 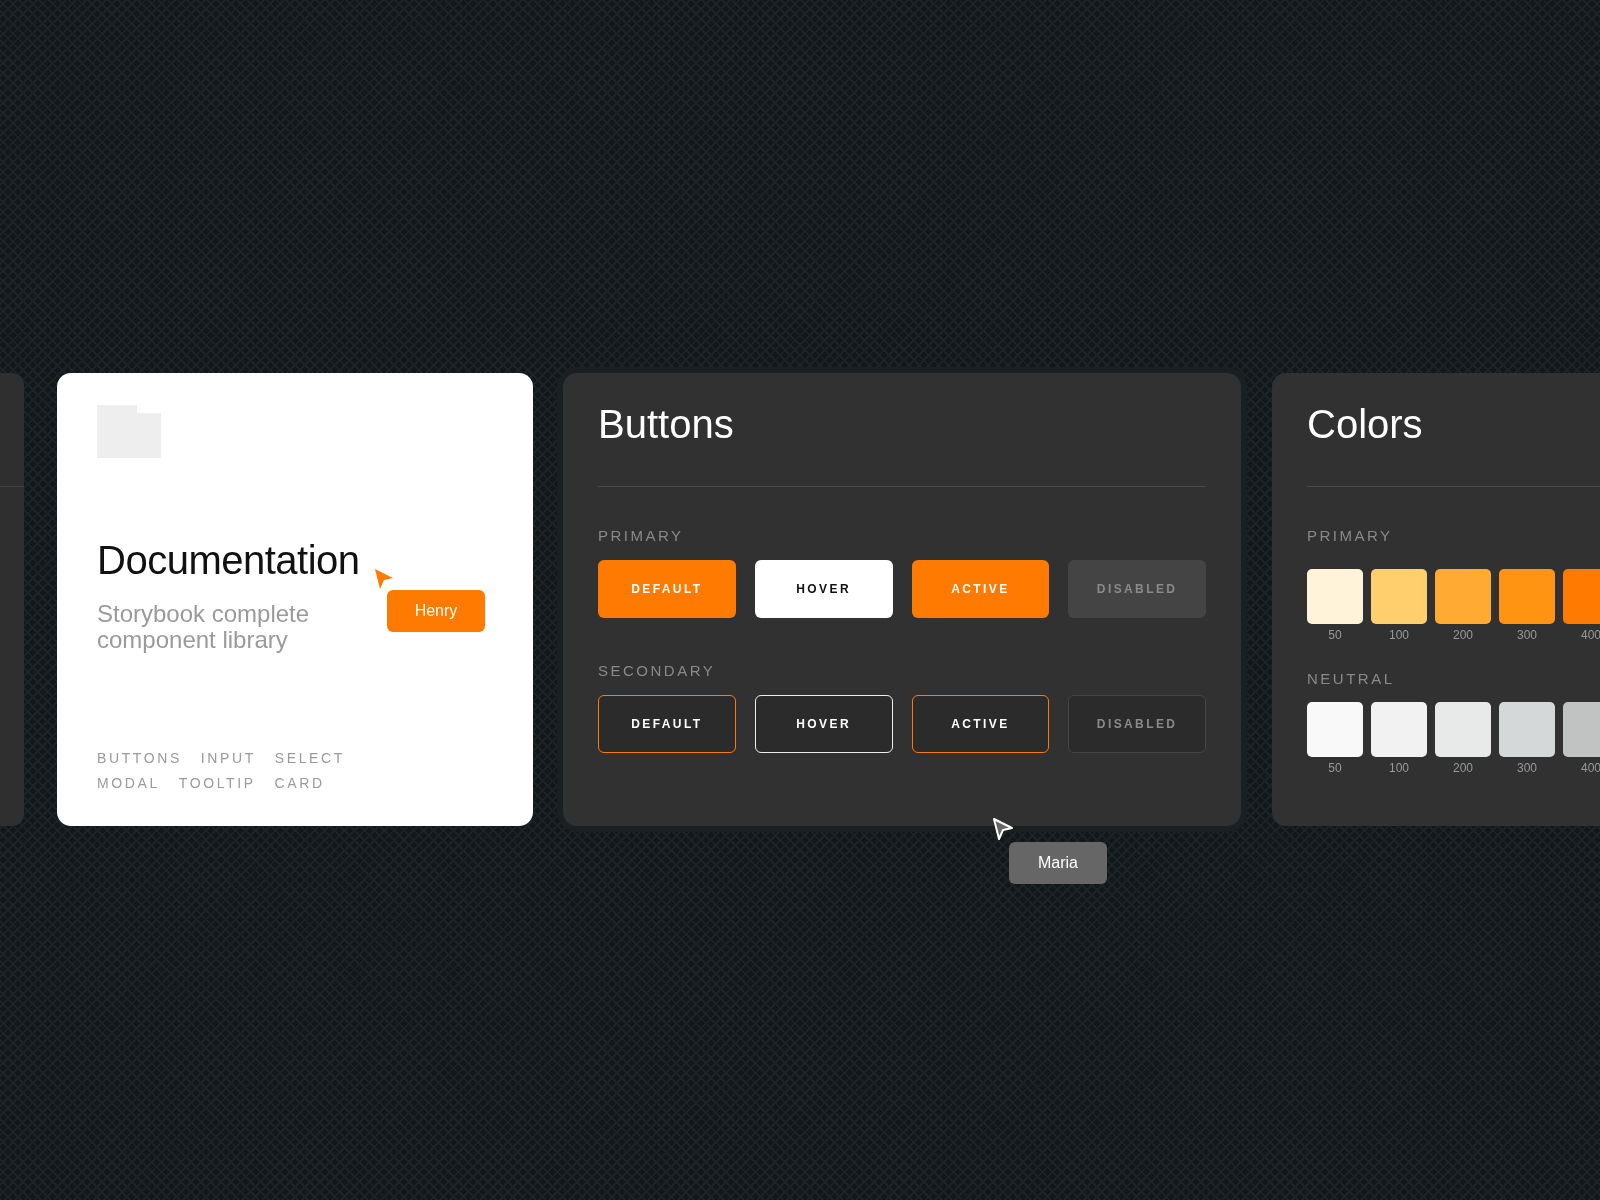 I want to click on tag-label: BUTTONS, so click(x=139, y=758).